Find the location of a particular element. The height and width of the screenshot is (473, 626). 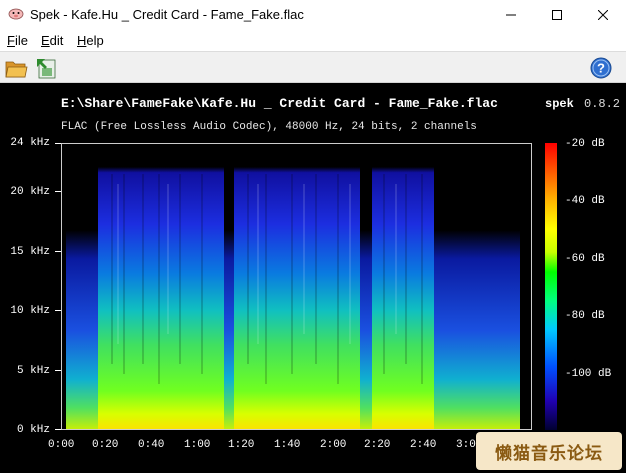

menu-file: File is located at coordinates (17, 40).